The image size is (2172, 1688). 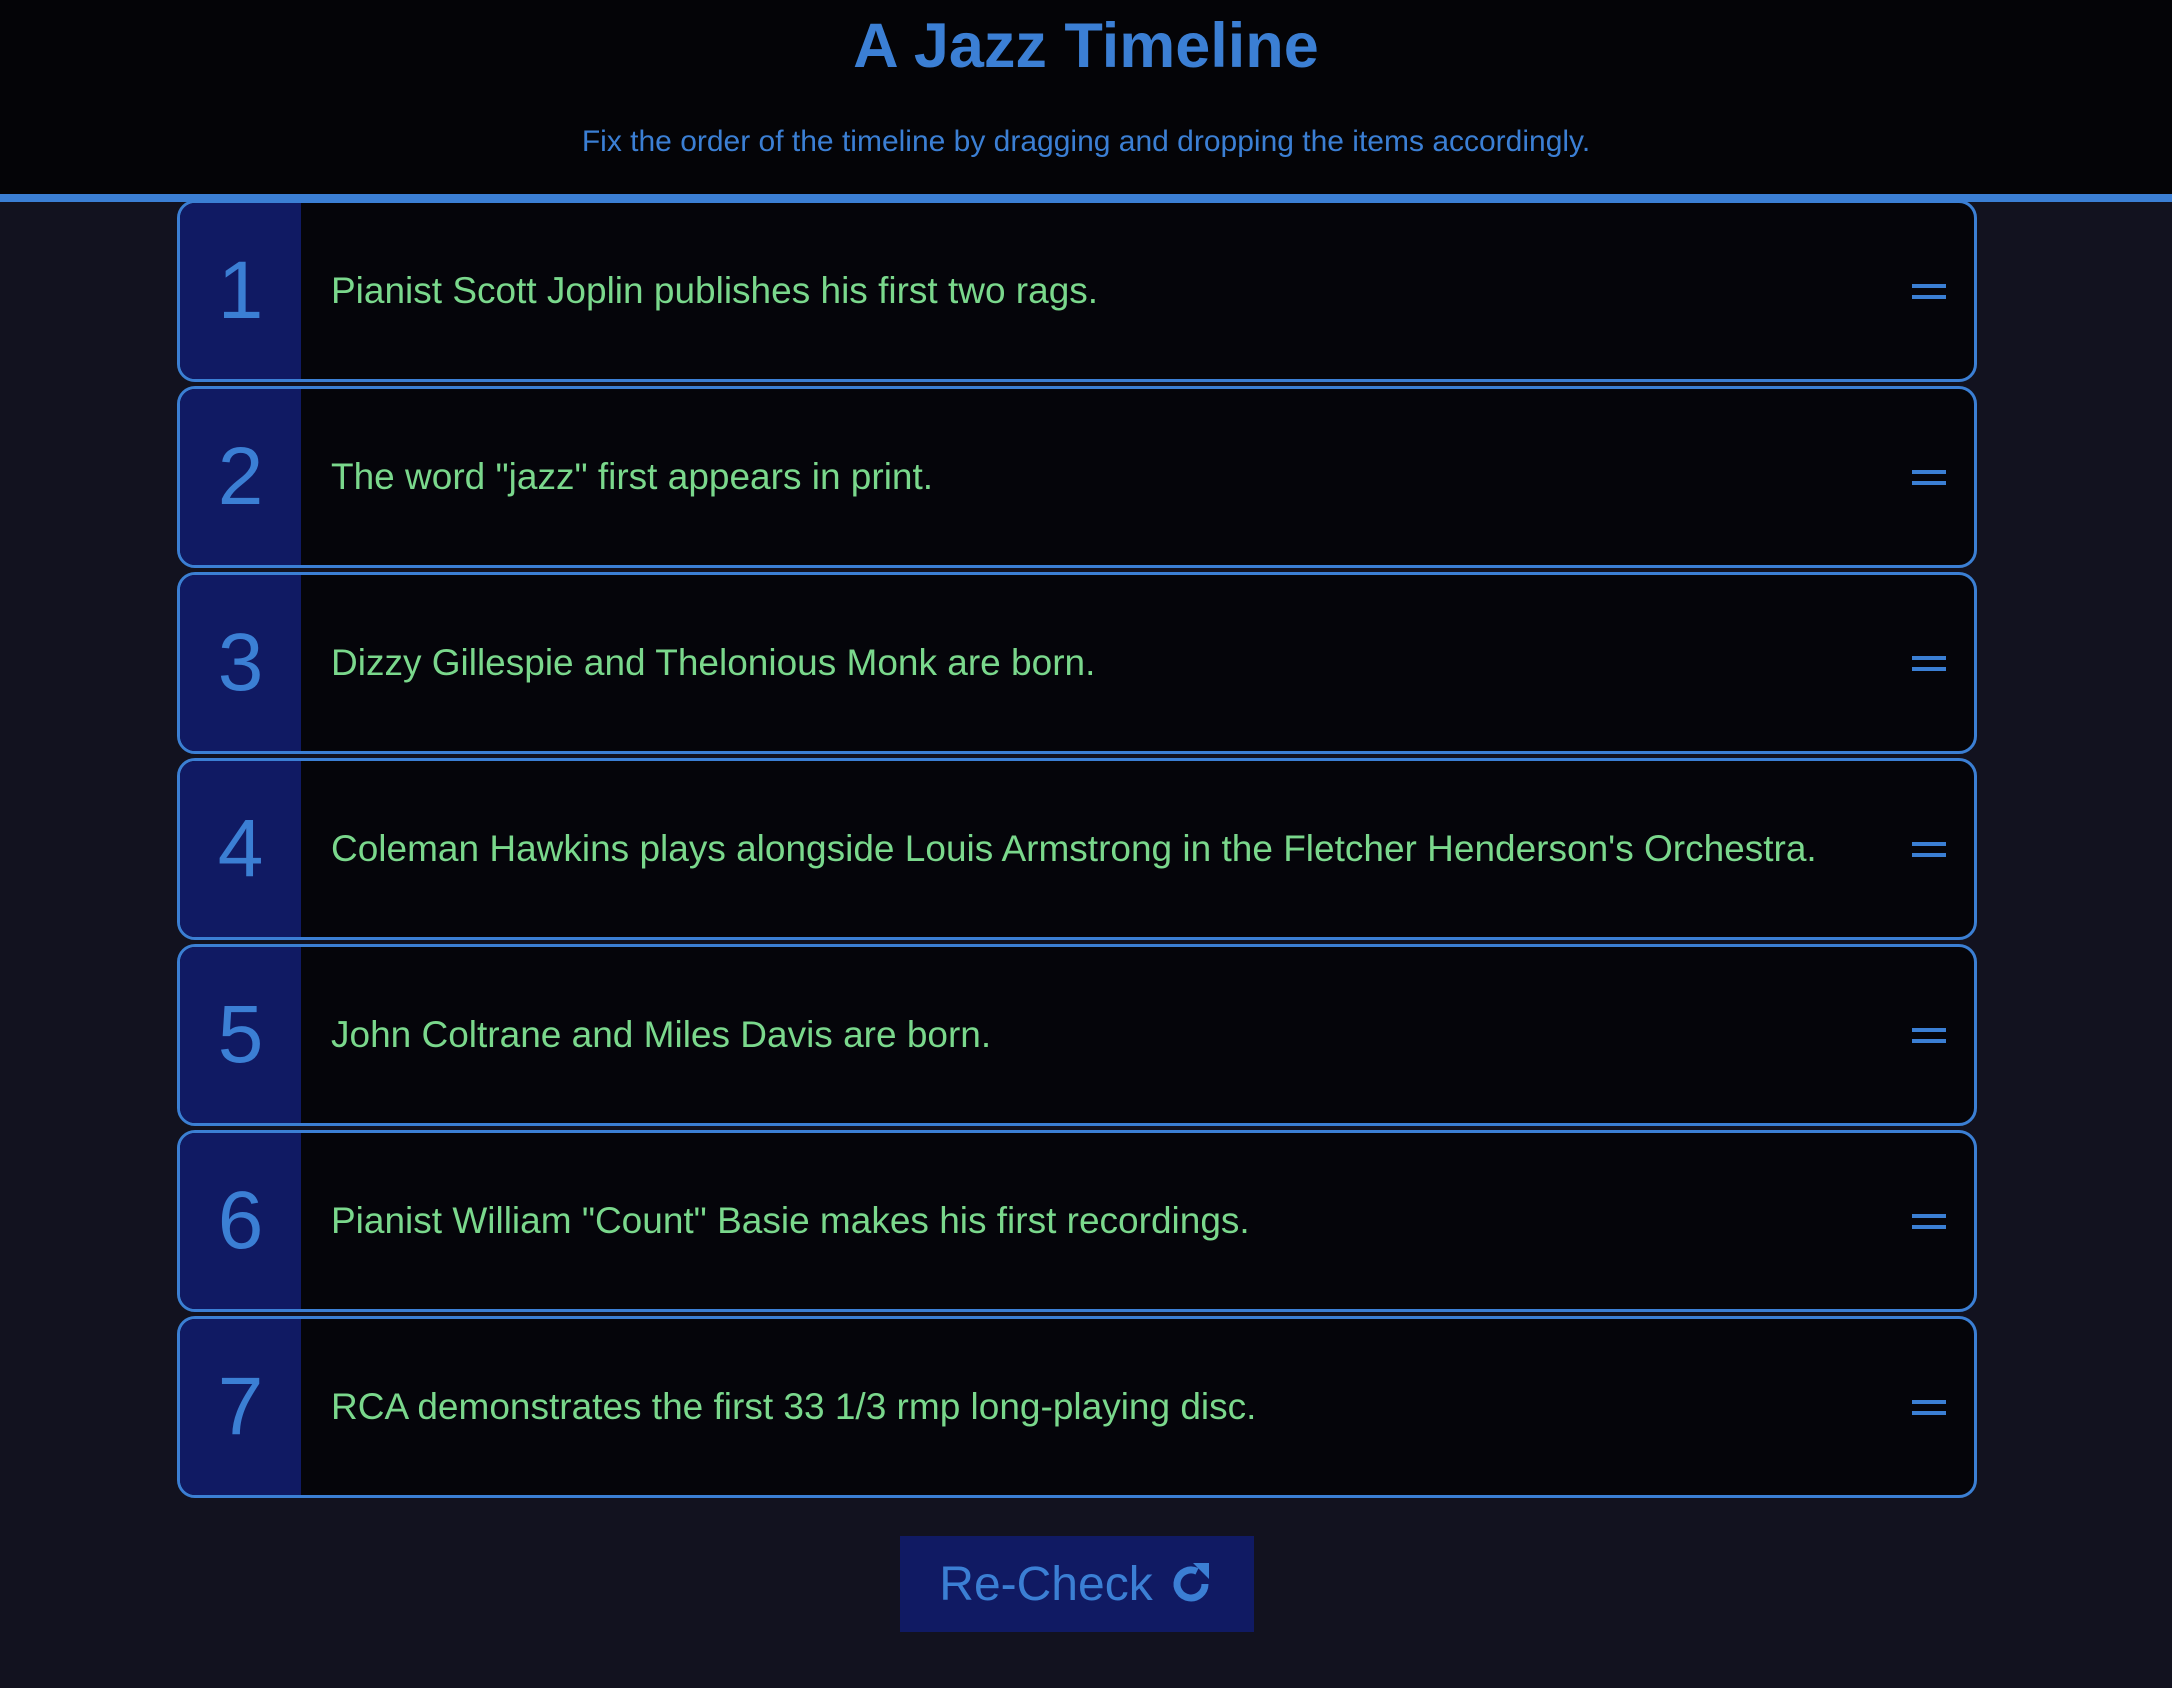 What do you see at coordinates (632, 476) in the screenshot?
I see `item-text: The word "jazz" first appears in print.` at bounding box center [632, 476].